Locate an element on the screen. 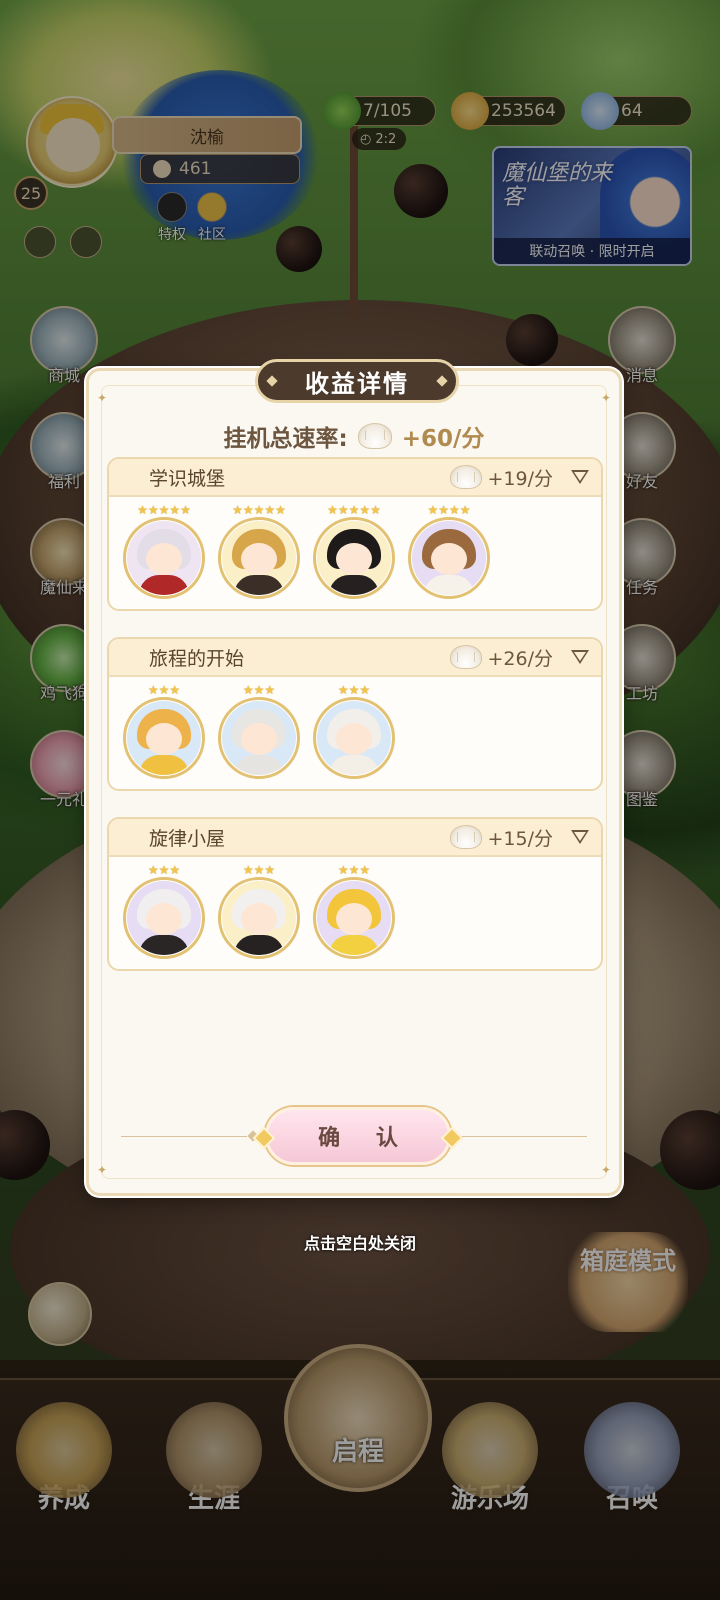  group-knowledge-castle: 学识城堡 +19/分 ★★★★★ ★★★★★ ★★★★★ ★★★★ is located at coordinates (355, 534).